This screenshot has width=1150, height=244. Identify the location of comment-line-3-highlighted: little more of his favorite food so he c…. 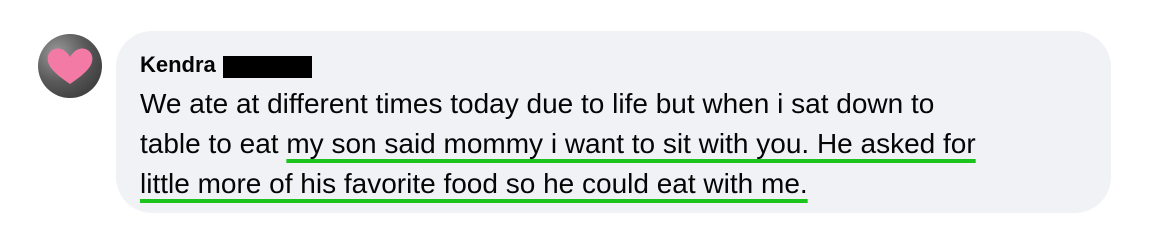
(474, 183).